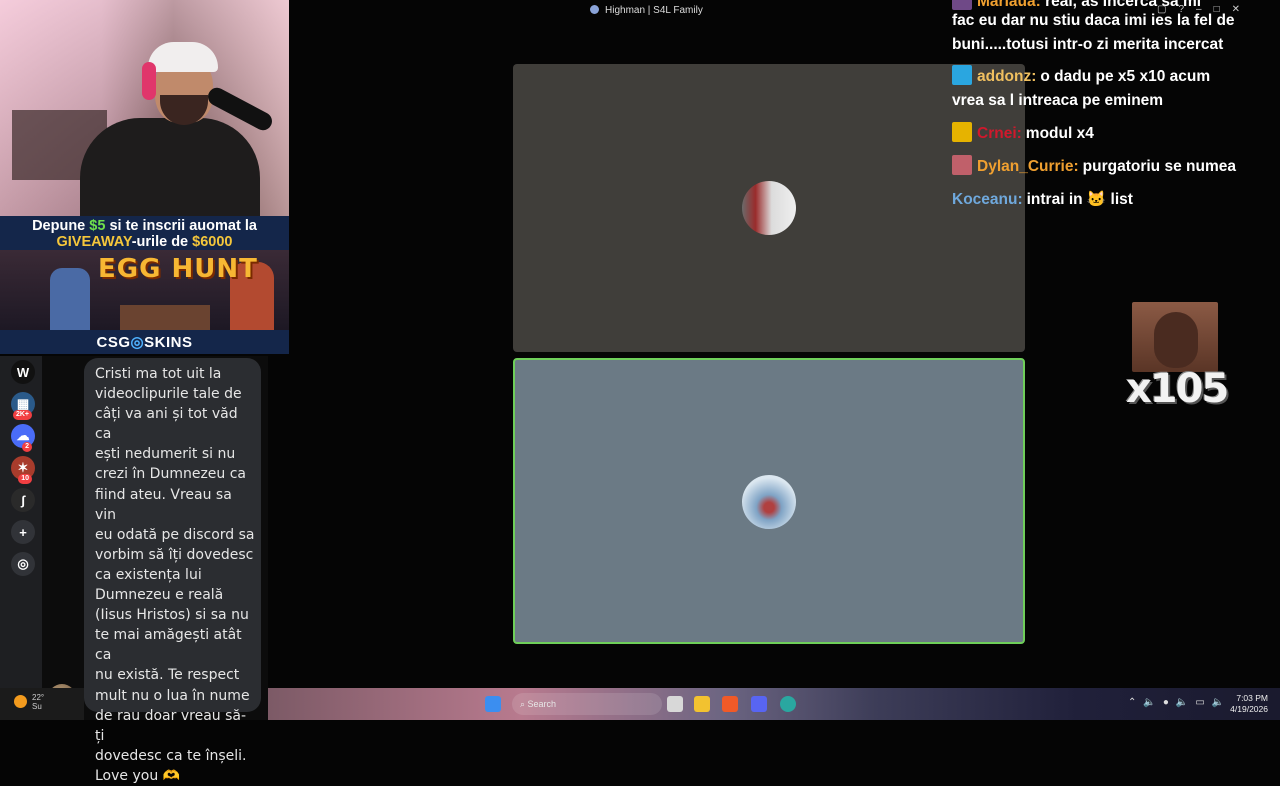  I want to click on chat-message: Crnei: modul x4, so click(1111, 134).